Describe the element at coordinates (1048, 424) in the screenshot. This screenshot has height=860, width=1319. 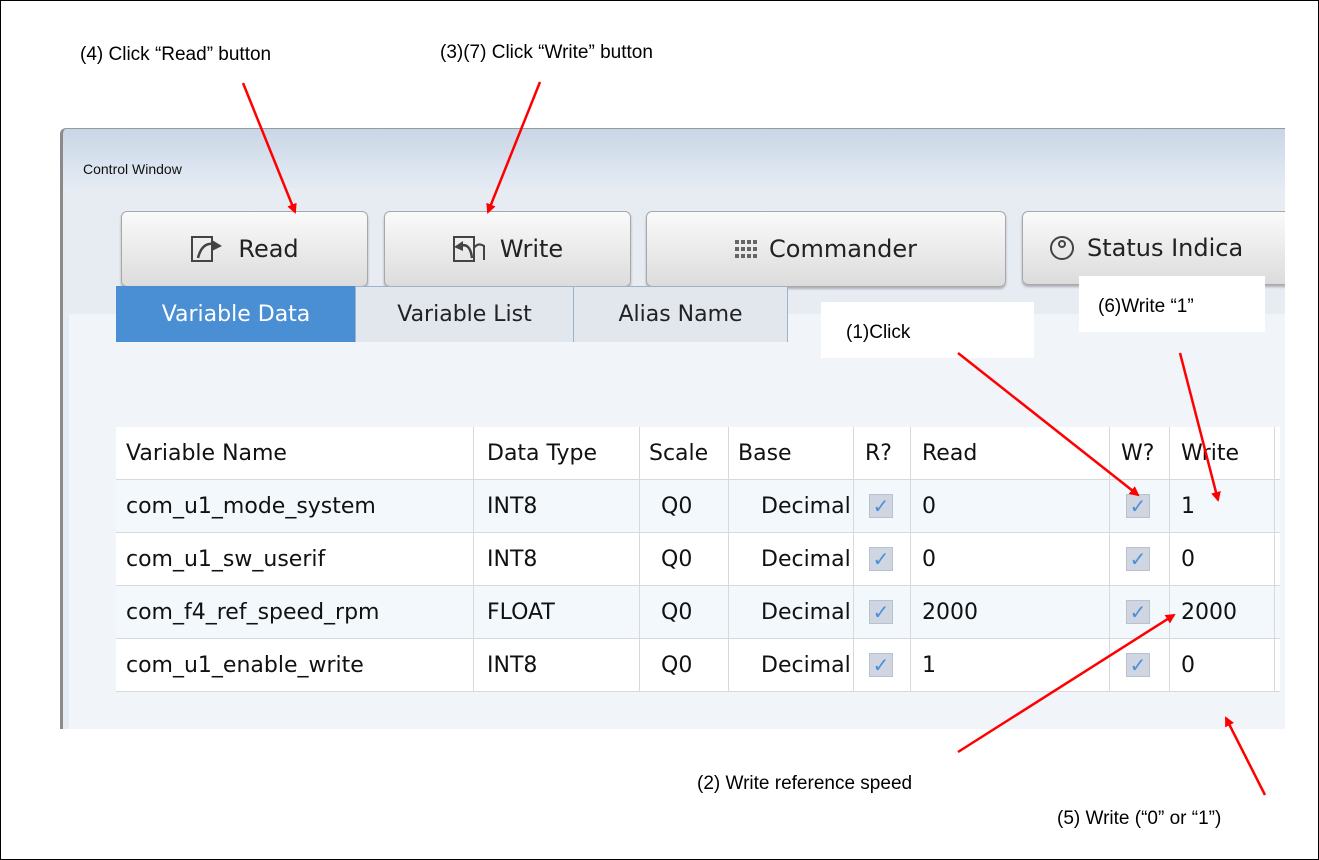
I see `arrow-to-w-checkbox` at that location.